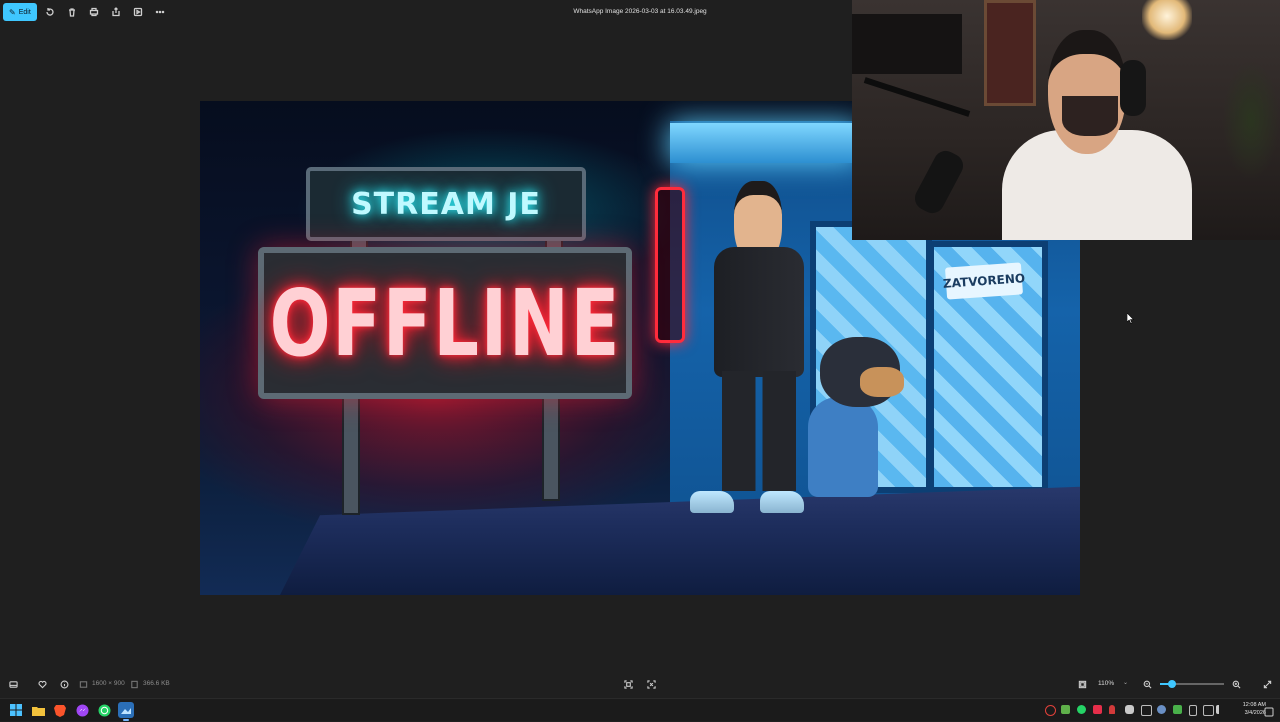 Image resolution: width=1280 pixels, height=722 pixels. Describe the element at coordinates (1177, 709) in the screenshot. I see `app-tray-icon` at that location.